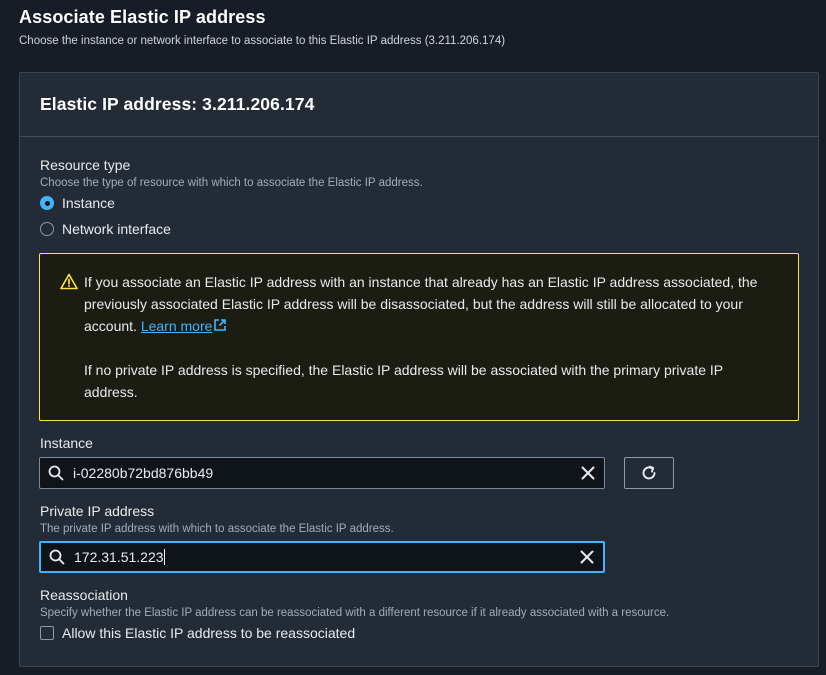 The width and height of the screenshot is (826, 675). What do you see at coordinates (326, 557) in the screenshot?
I see `private-ip-input: 172.31.51.223` at bounding box center [326, 557].